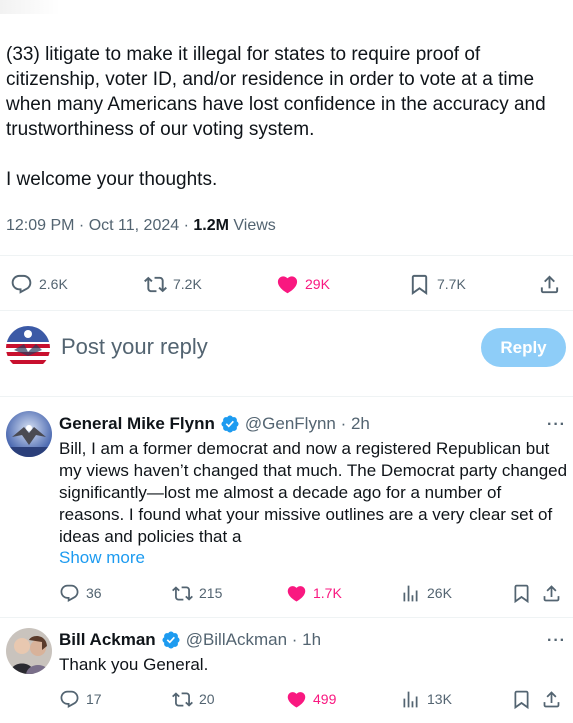  What do you see at coordinates (30, 7) in the screenshot?
I see `top-edge-fade` at bounding box center [30, 7].